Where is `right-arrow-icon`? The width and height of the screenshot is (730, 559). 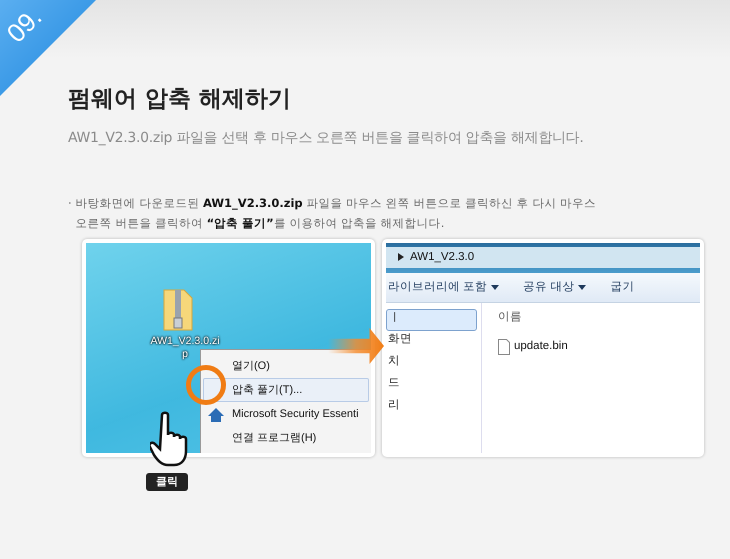 right-arrow-icon is located at coordinates (356, 346).